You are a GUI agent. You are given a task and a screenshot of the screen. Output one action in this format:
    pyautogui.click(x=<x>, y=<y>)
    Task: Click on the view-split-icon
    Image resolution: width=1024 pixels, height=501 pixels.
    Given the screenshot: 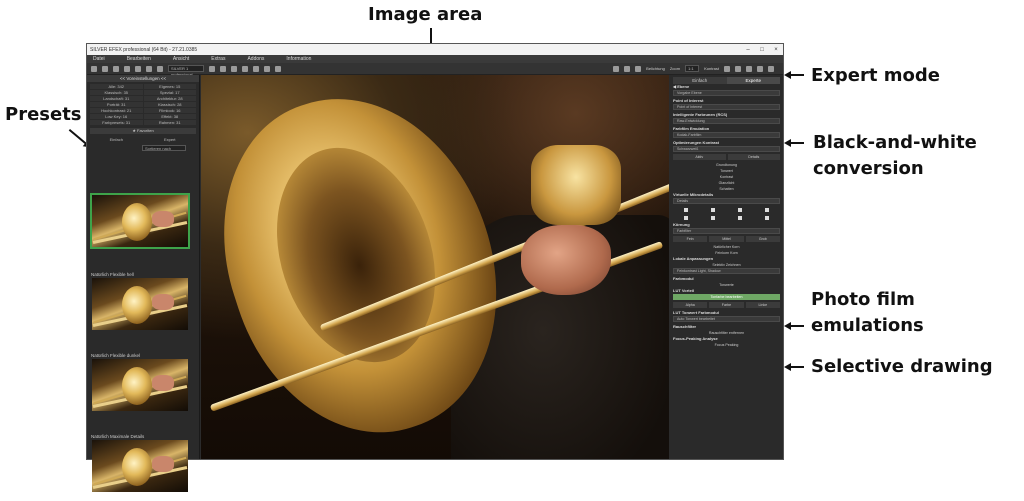 What is the action you would take?
    pyautogui.click(x=738, y=68)
    